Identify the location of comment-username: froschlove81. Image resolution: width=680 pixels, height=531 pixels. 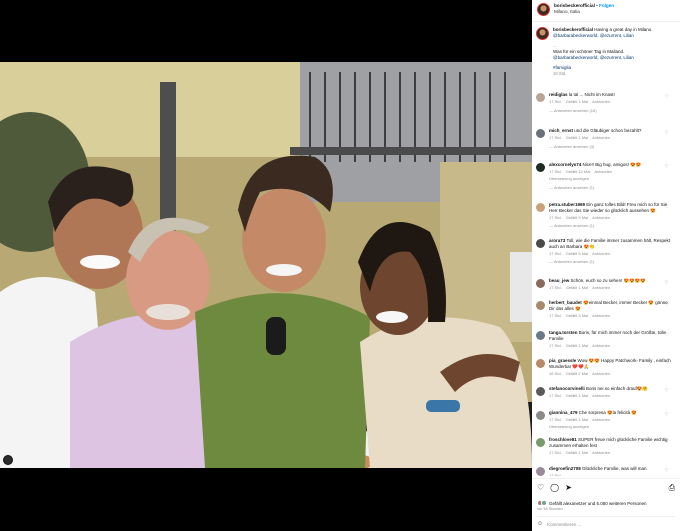
(563, 439).